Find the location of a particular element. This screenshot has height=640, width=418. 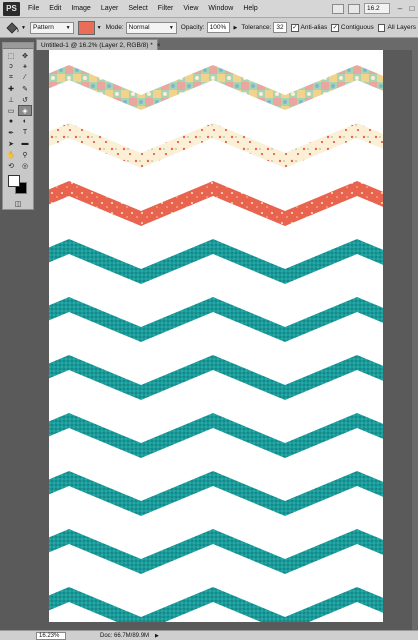

dodge-tool-icon: ◐ is located at coordinates (25, 121).